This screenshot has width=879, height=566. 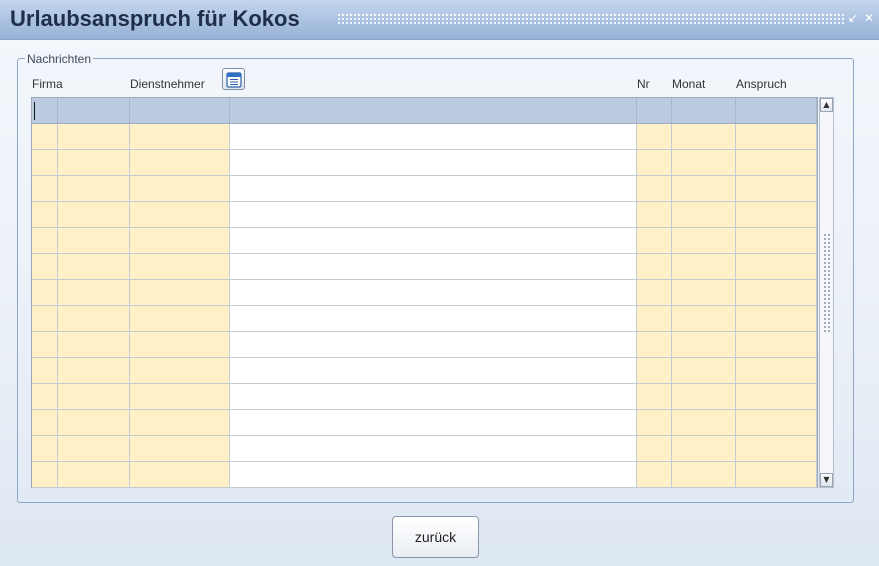 What do you see at coordinates (826, 283) in the screenshot?
I see `scroll-thumb-grip` at bounding box center [826, 283].